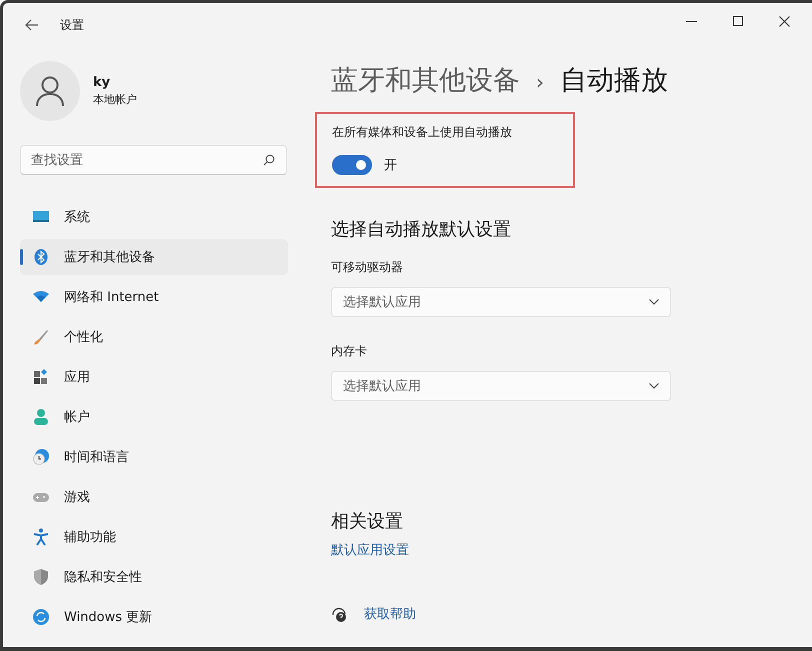 This screenshot has width=812, height=651. I want to click on update-icon, so click(41, 617).